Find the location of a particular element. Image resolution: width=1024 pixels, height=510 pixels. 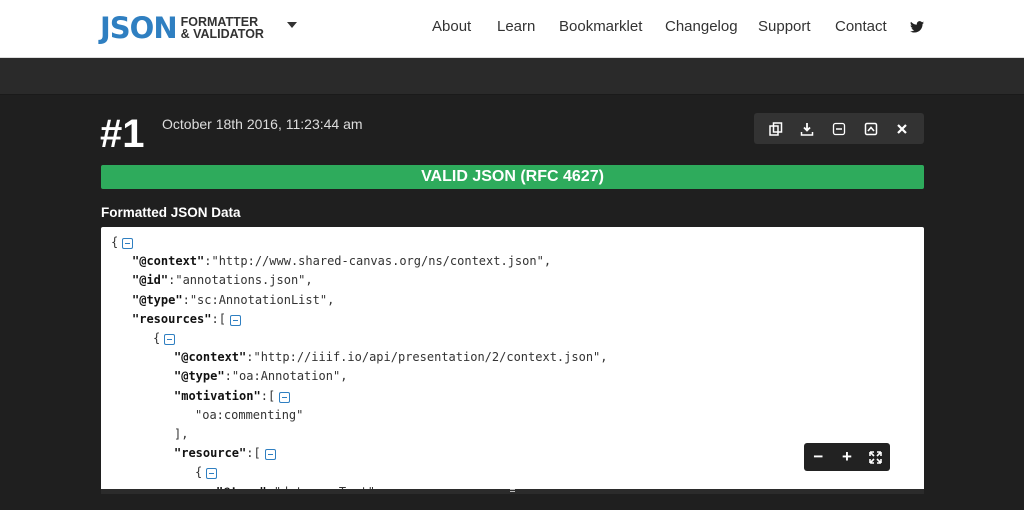

json-value: "sc:AnnotationList" is located at coordinates (258, 299).